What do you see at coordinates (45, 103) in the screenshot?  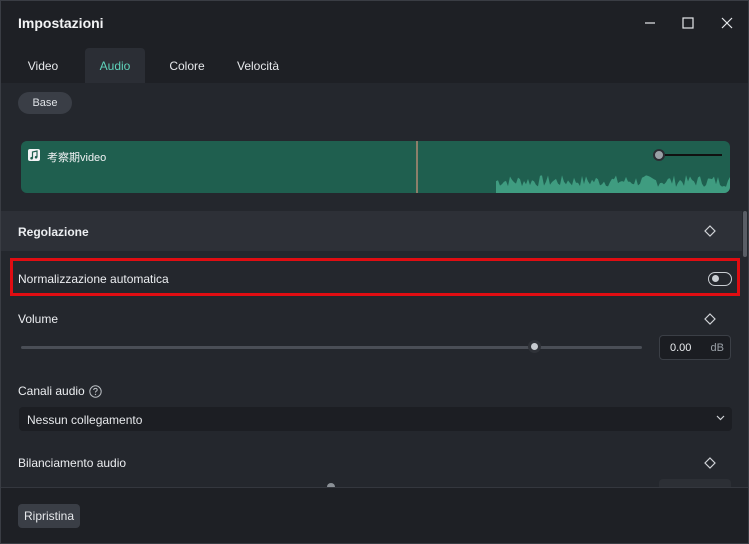 I see `subtab-base: Base` at bounding box center [45, 103].